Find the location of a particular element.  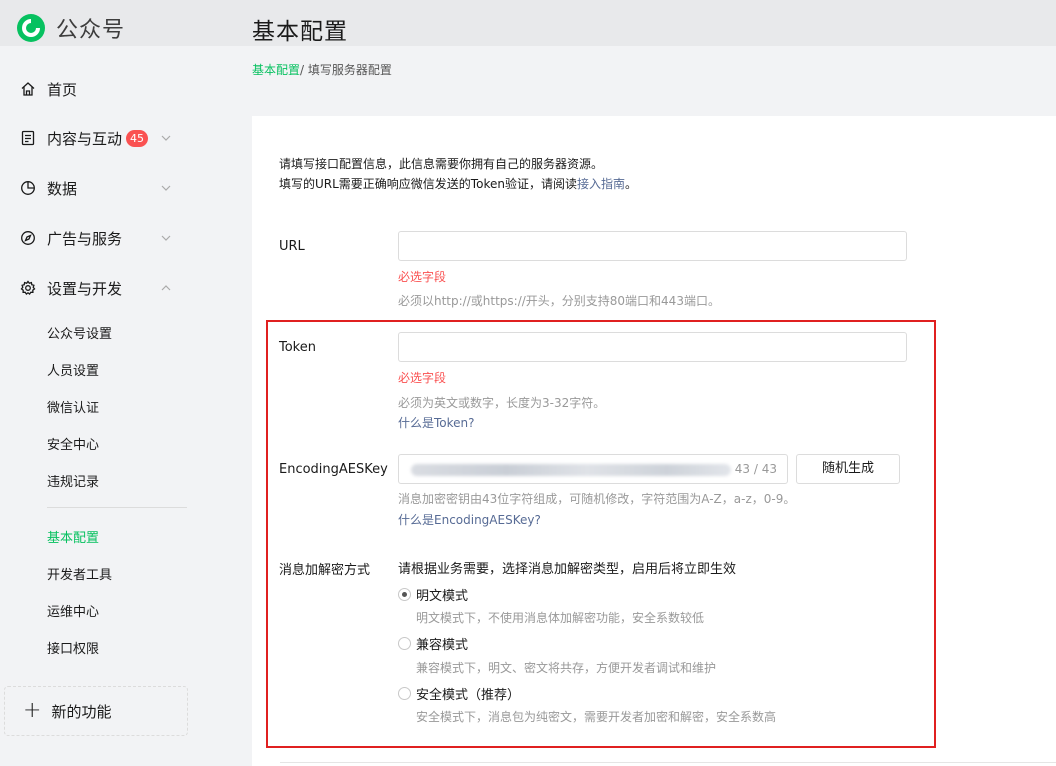

sidebar-subitem-violation-records: 违规记录 is located at coordinates (73, 480).